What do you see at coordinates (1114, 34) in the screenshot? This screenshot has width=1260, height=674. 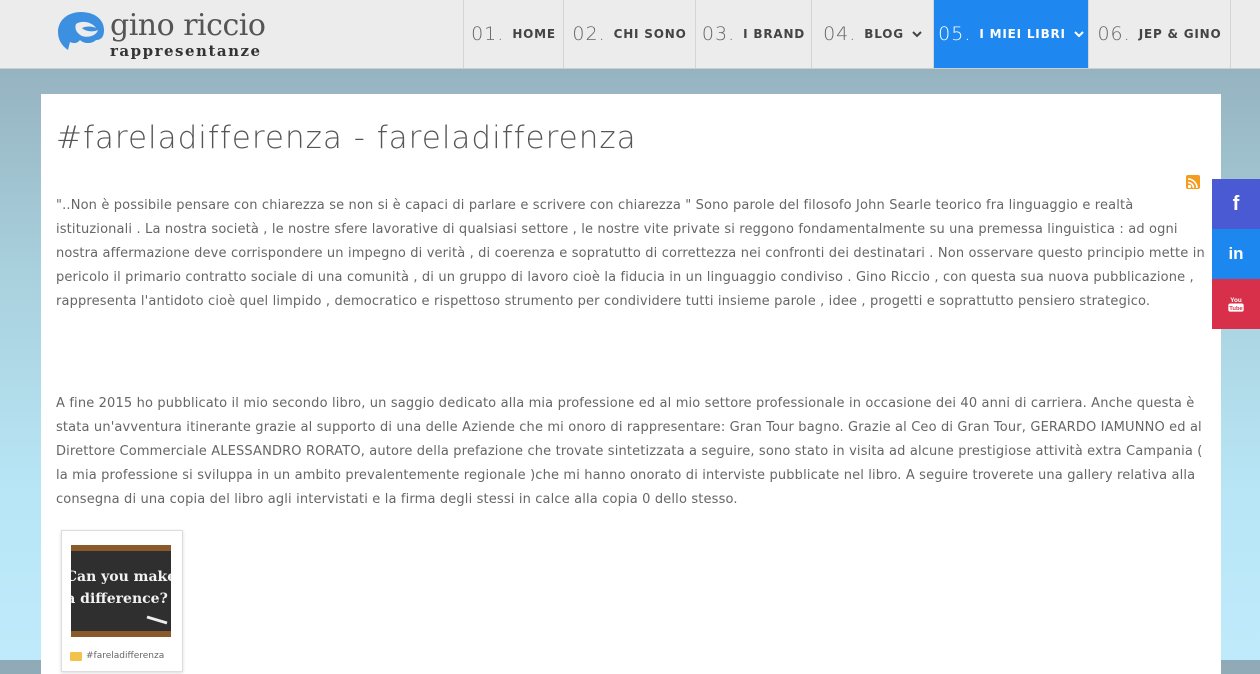 I see `nav-number: 06.` at bounding box center [1114, 34].